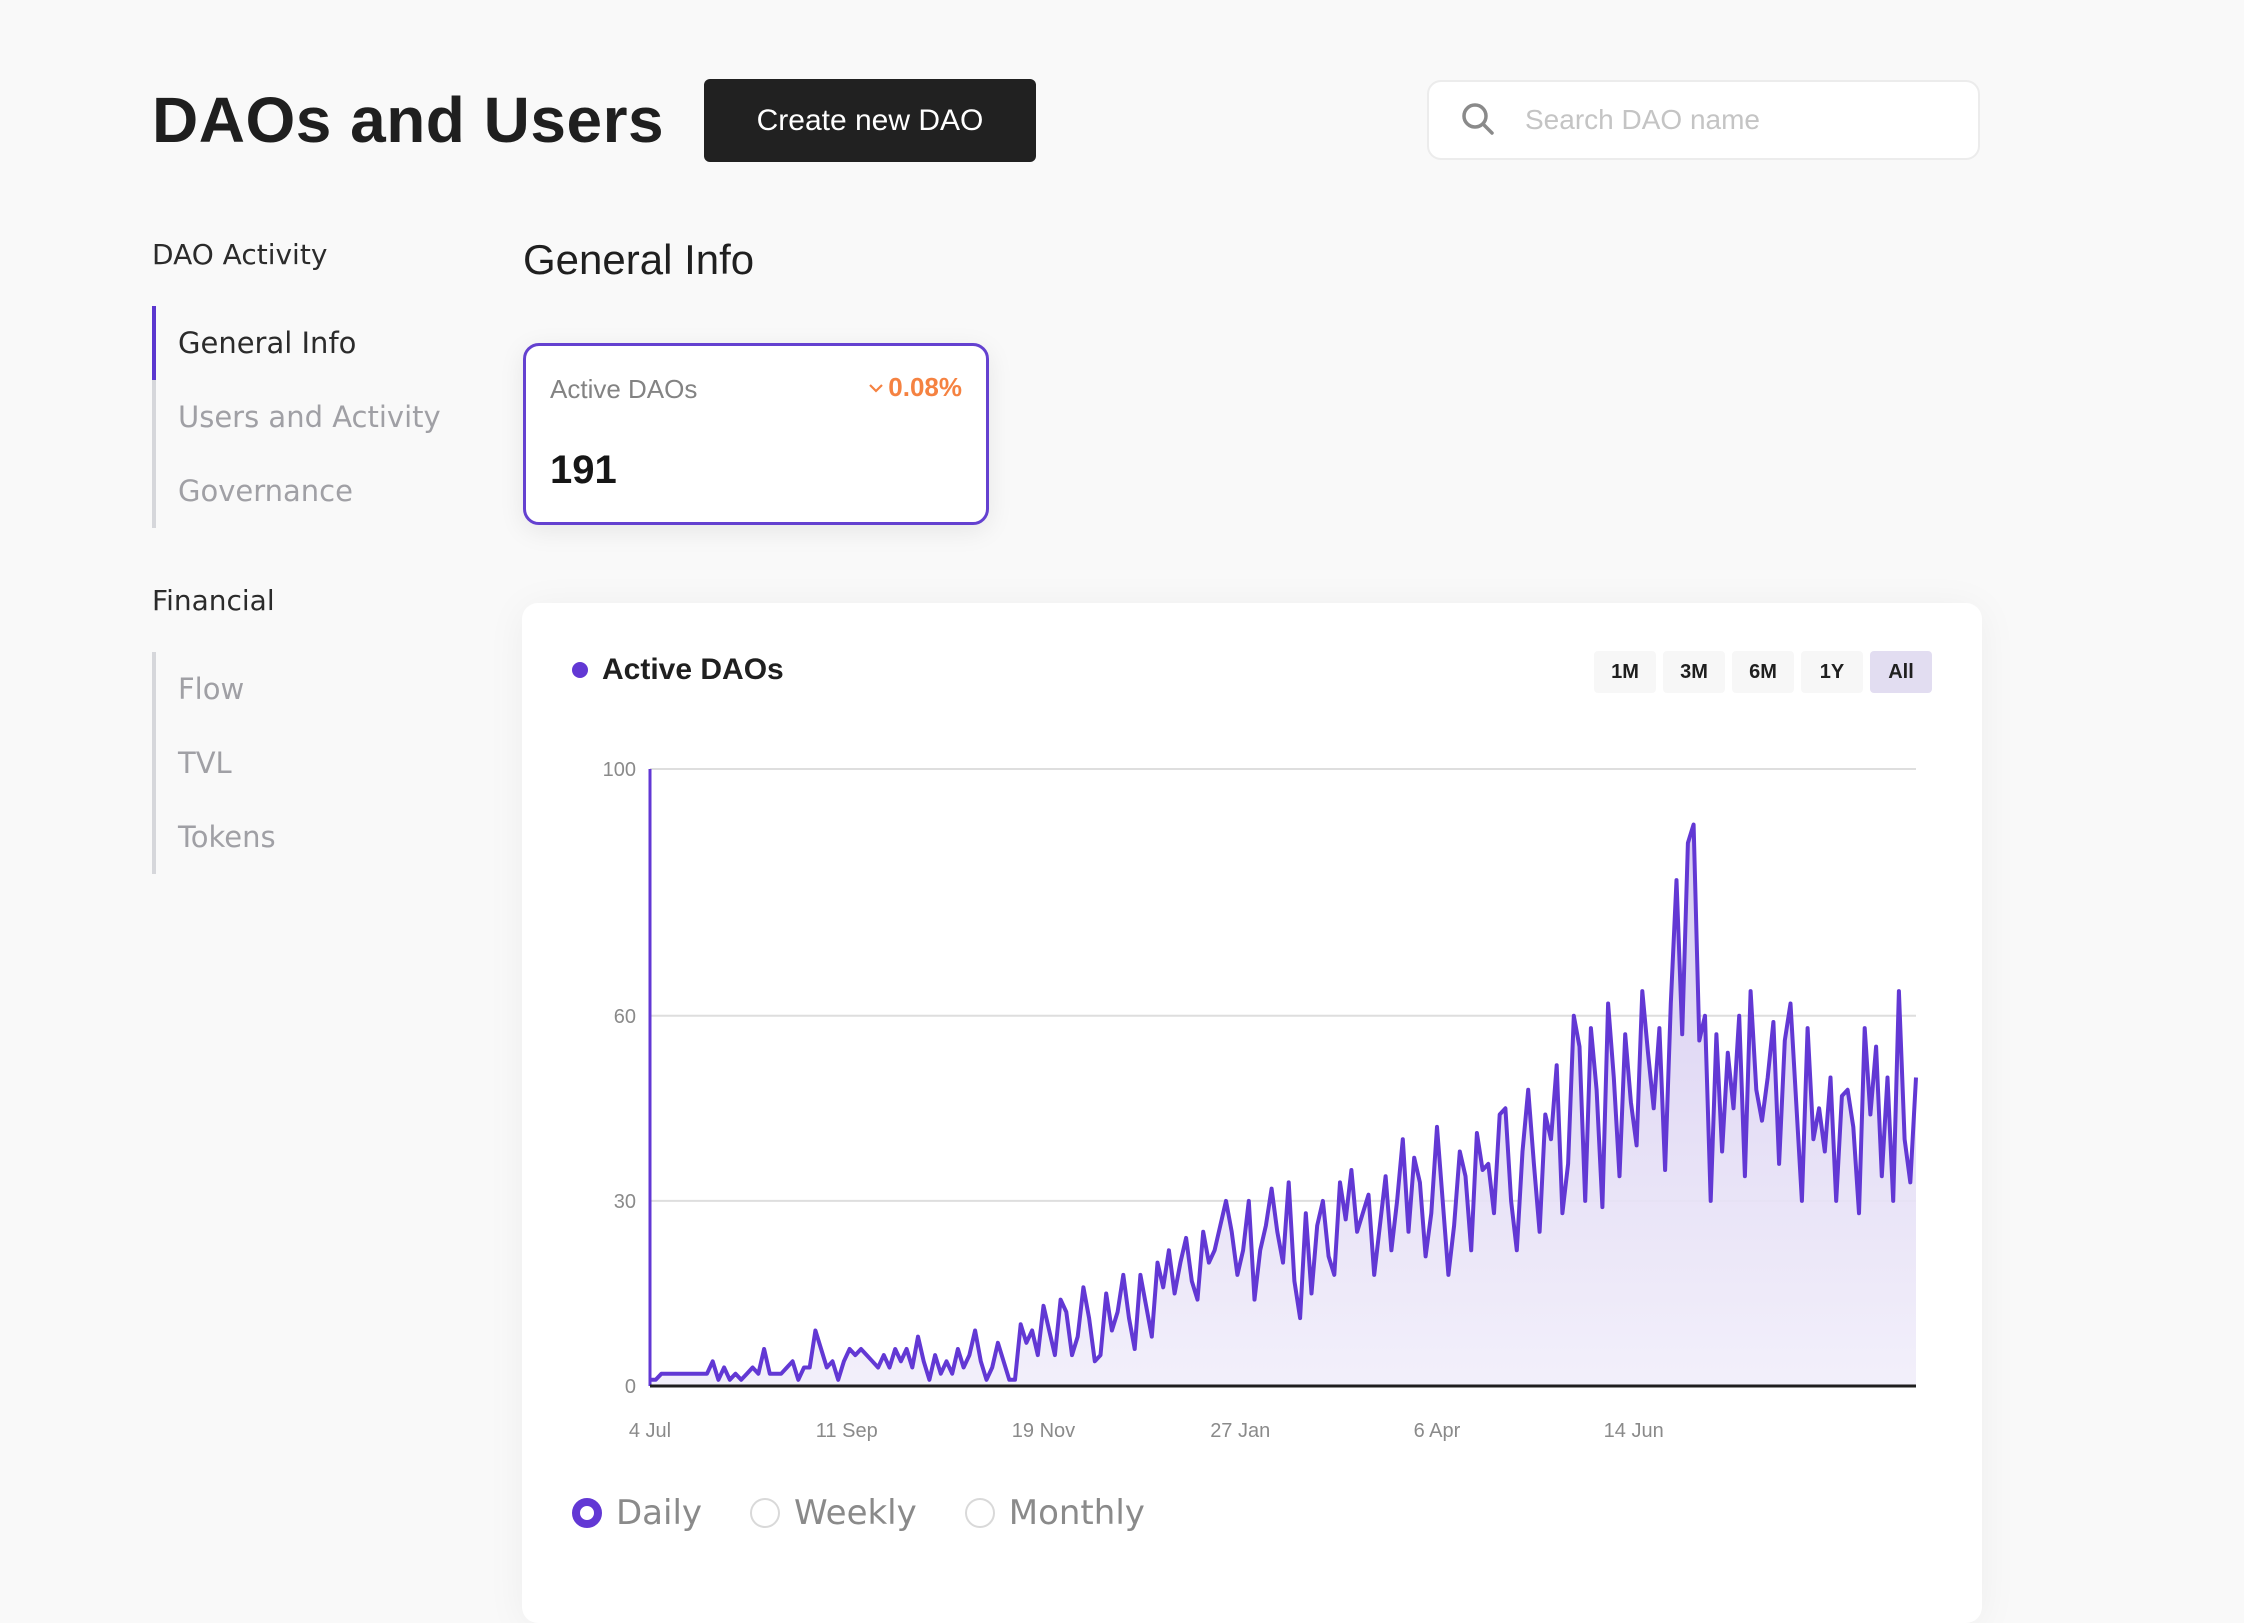  I want to click on sidebar-item-tvl: TVL, so click(317, 763).